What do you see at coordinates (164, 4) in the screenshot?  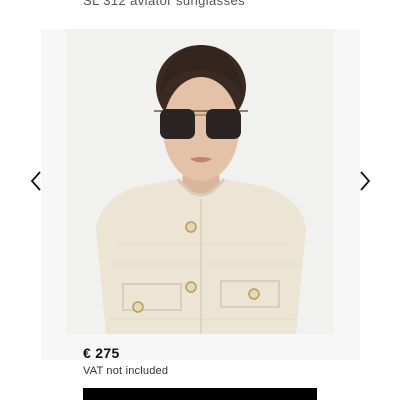 I see `product-title: SL 312 aviator sunglasses` at bounding box center [164, 4].